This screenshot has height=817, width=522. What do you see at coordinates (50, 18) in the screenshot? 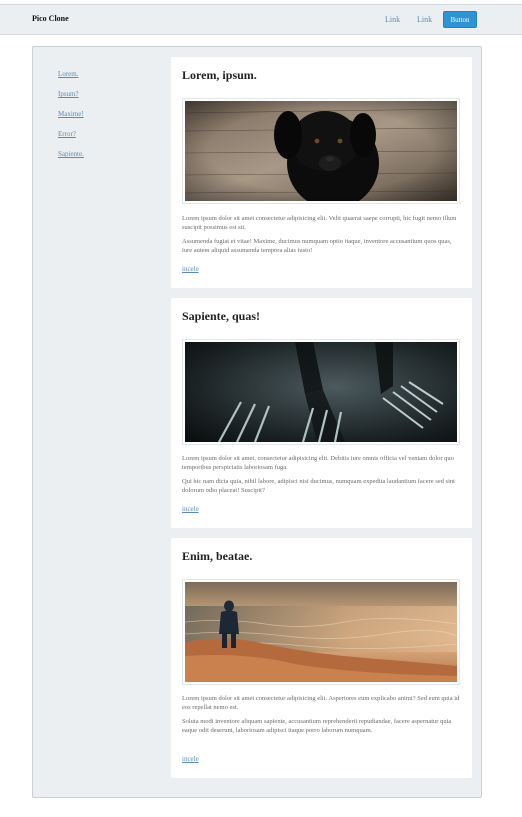
I see `brand-logo-text: Pico Clone` at bounding box center [50, 18].